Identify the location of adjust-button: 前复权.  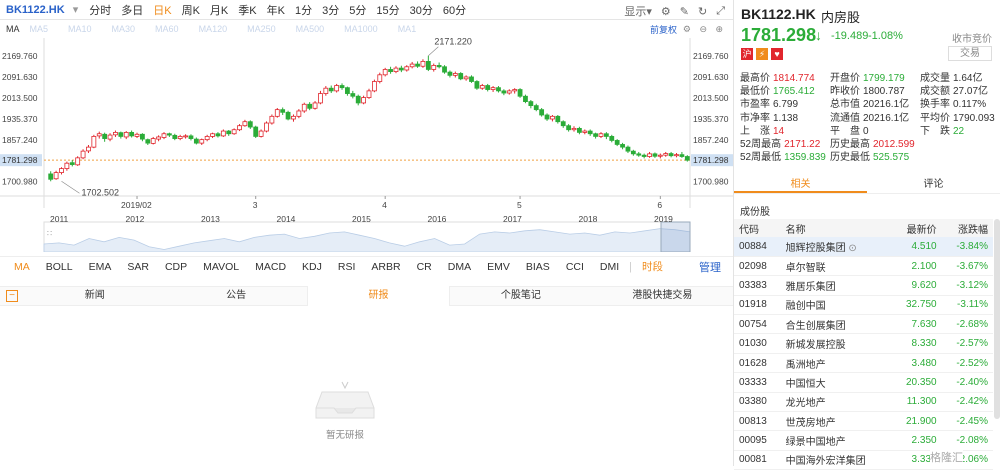
(663, 29).